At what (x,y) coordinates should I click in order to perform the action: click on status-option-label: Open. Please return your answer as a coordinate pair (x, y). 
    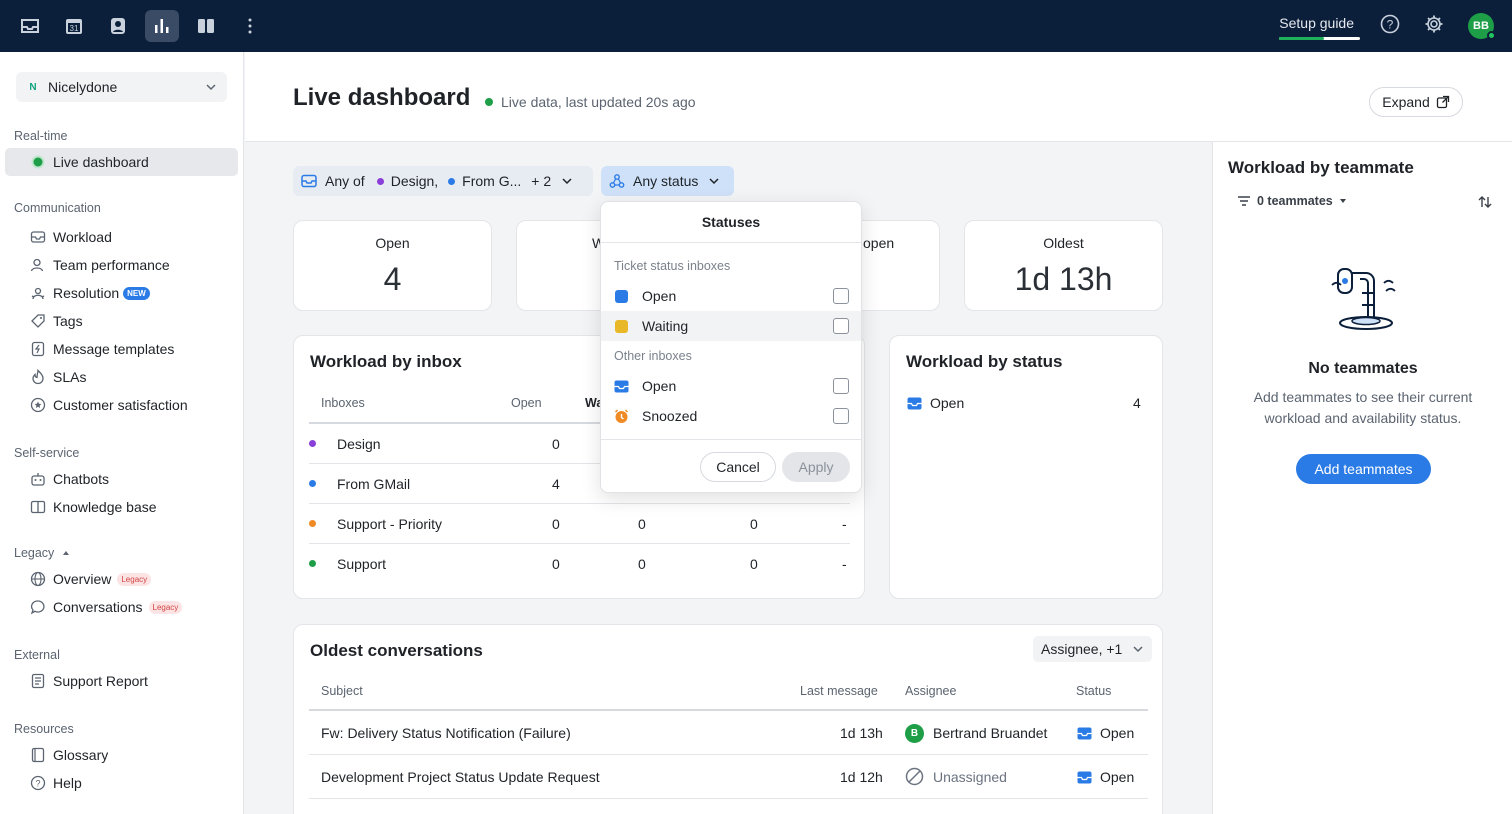
    Looking at the image, I should click on (659, 296).